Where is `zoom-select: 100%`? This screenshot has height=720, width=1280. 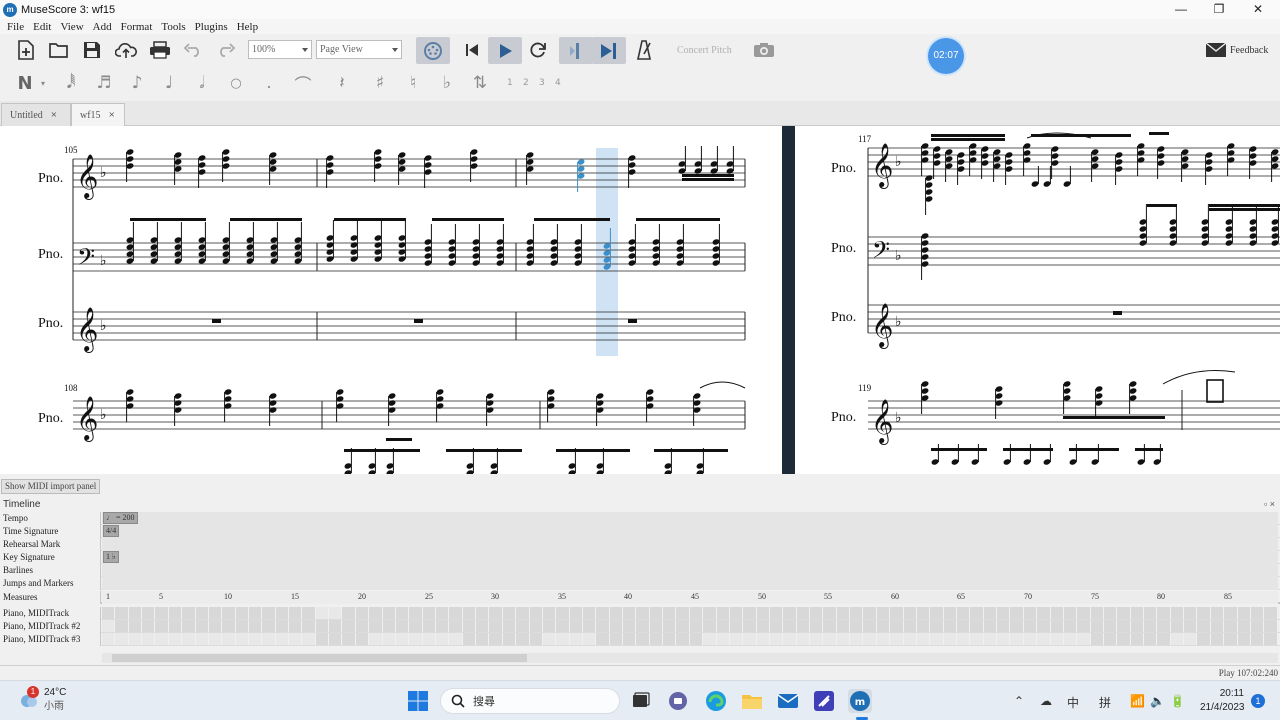
zoom-select: 100% is located at coordinates (280, 49).